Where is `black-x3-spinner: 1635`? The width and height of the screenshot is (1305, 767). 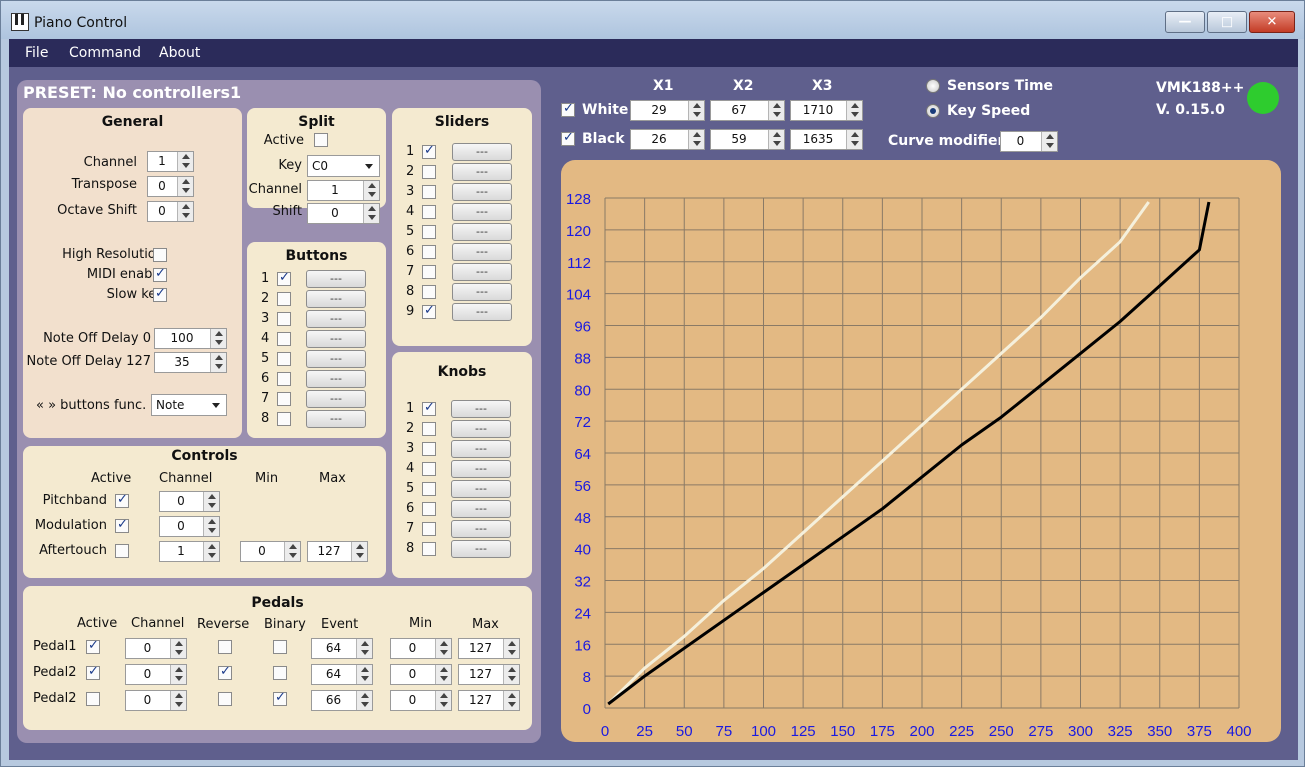 black-x3-spinner: 1635 is located at coordinates (826, 139).